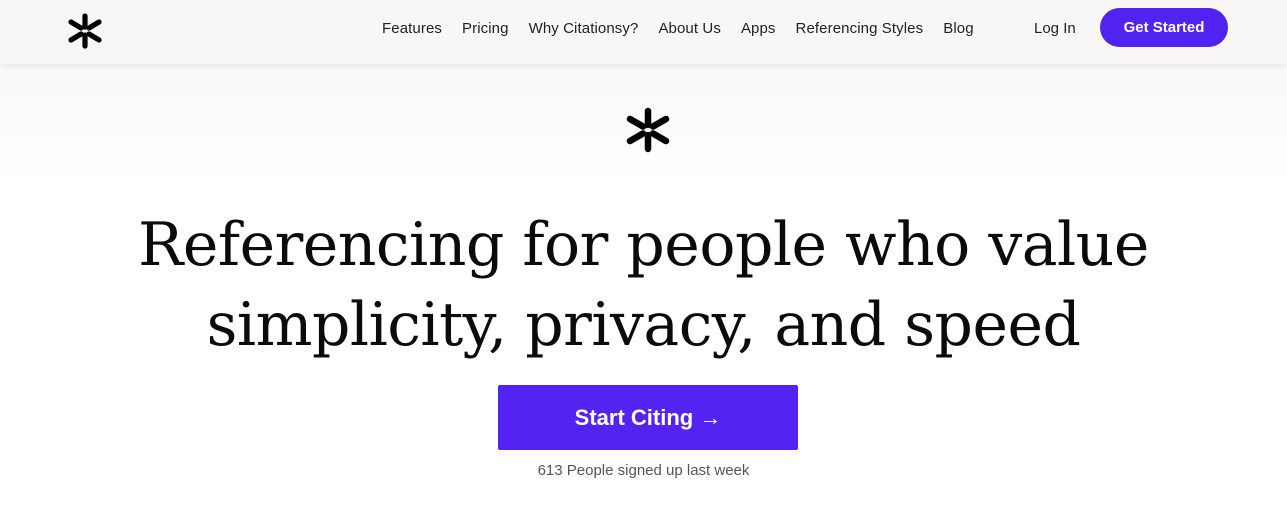 This screenshot has width=1287, height=508. What do you see at coordinates (648, 130) in the screenshot?
I see `asterisk-hero-icon` at bounding box center [648, 130].